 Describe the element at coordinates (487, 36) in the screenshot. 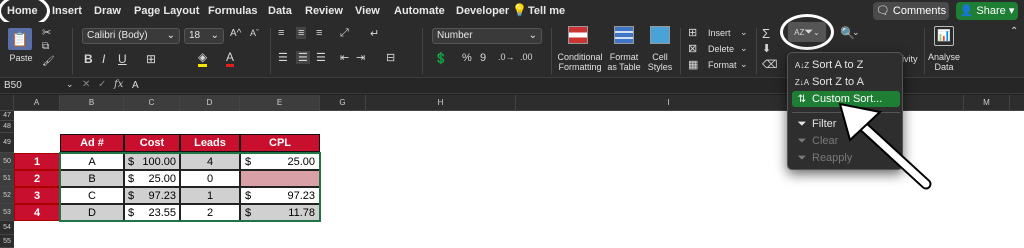

I see `number-format-select: Number ⌄` at that location.